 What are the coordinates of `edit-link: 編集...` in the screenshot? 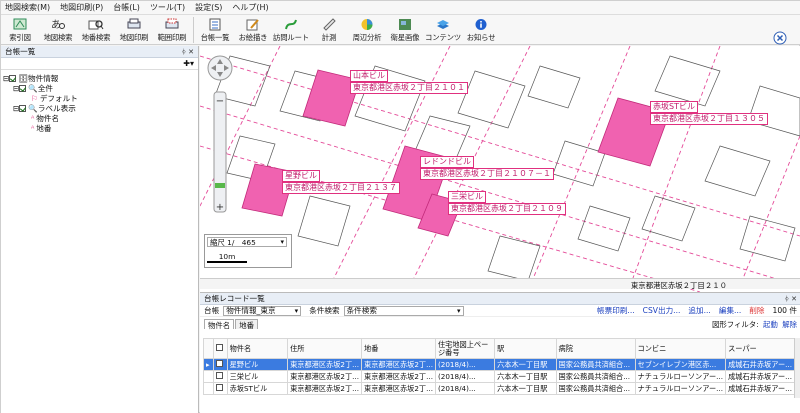 It's located at (730, 310).